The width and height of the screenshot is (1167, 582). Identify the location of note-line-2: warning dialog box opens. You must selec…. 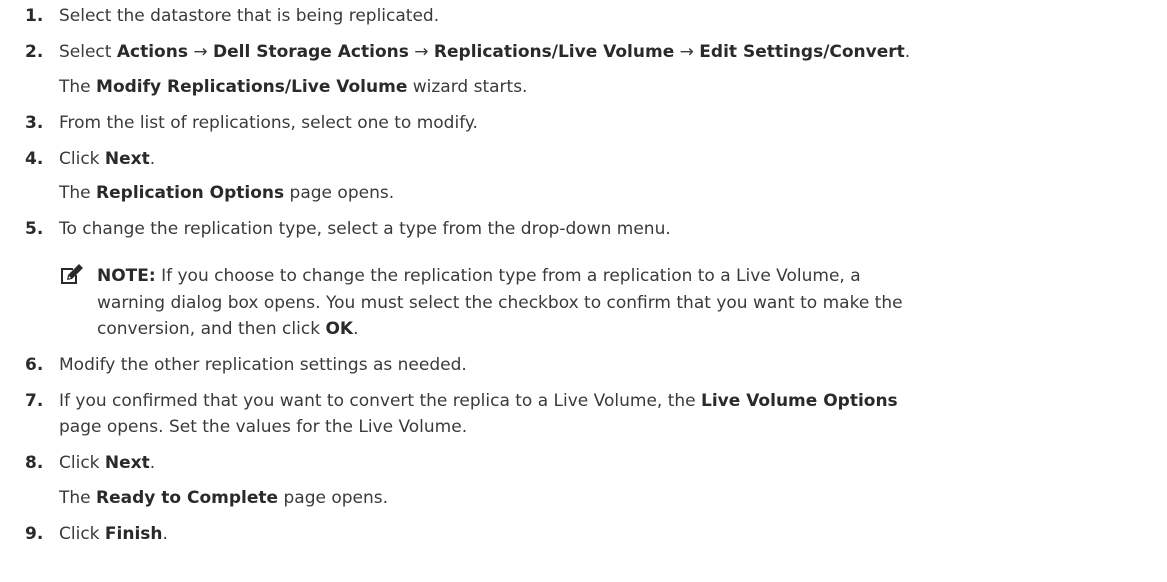
(500, 303).